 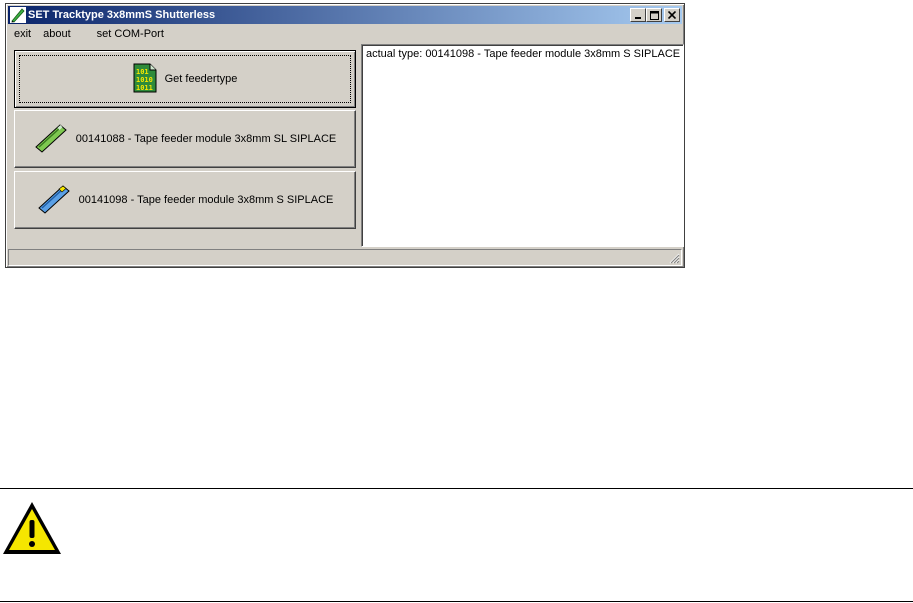 I want to click on get-feedertype-button: 101 1010 1011 Get feedertype, so click(x=185, y=79).